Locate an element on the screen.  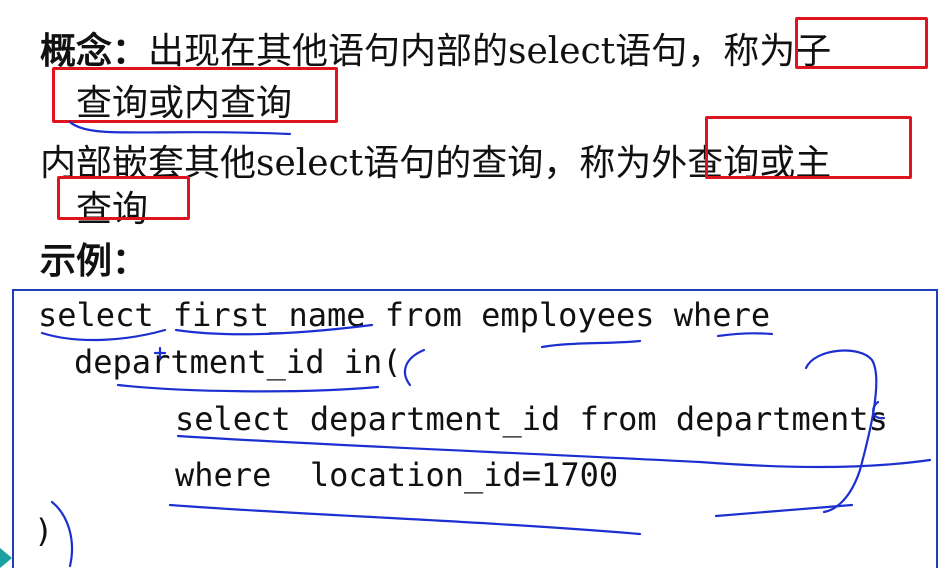
concept-label: 概念： is located at coordinates (94, 51).